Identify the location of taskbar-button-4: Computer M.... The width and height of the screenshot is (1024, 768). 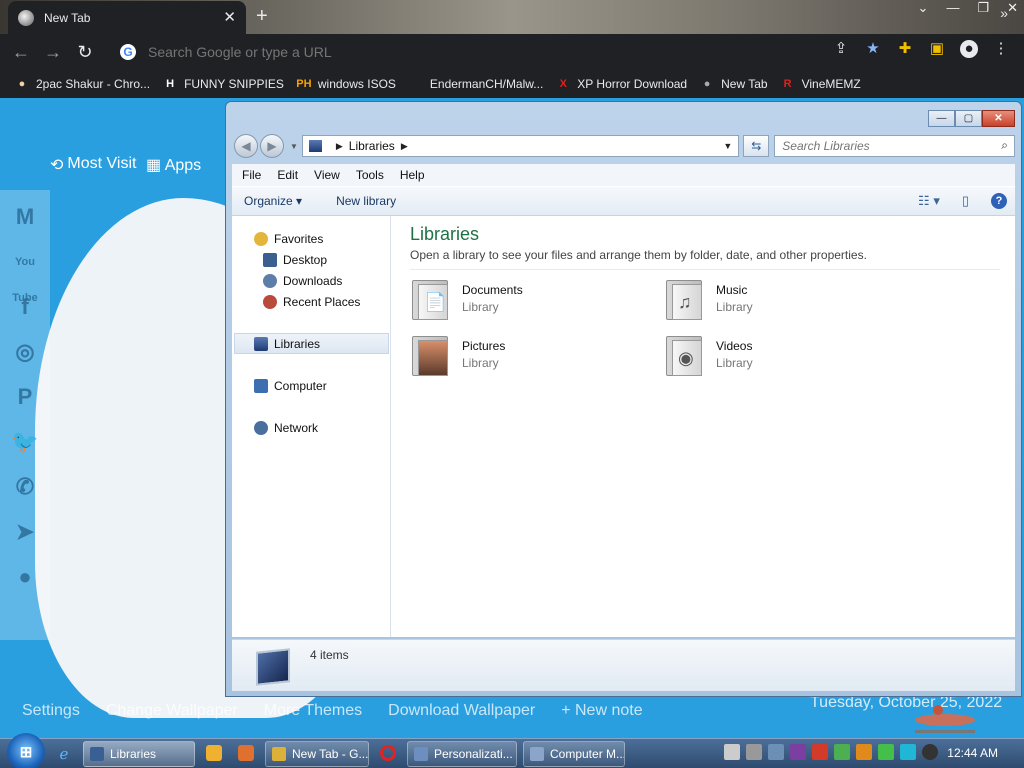
(574, 753).